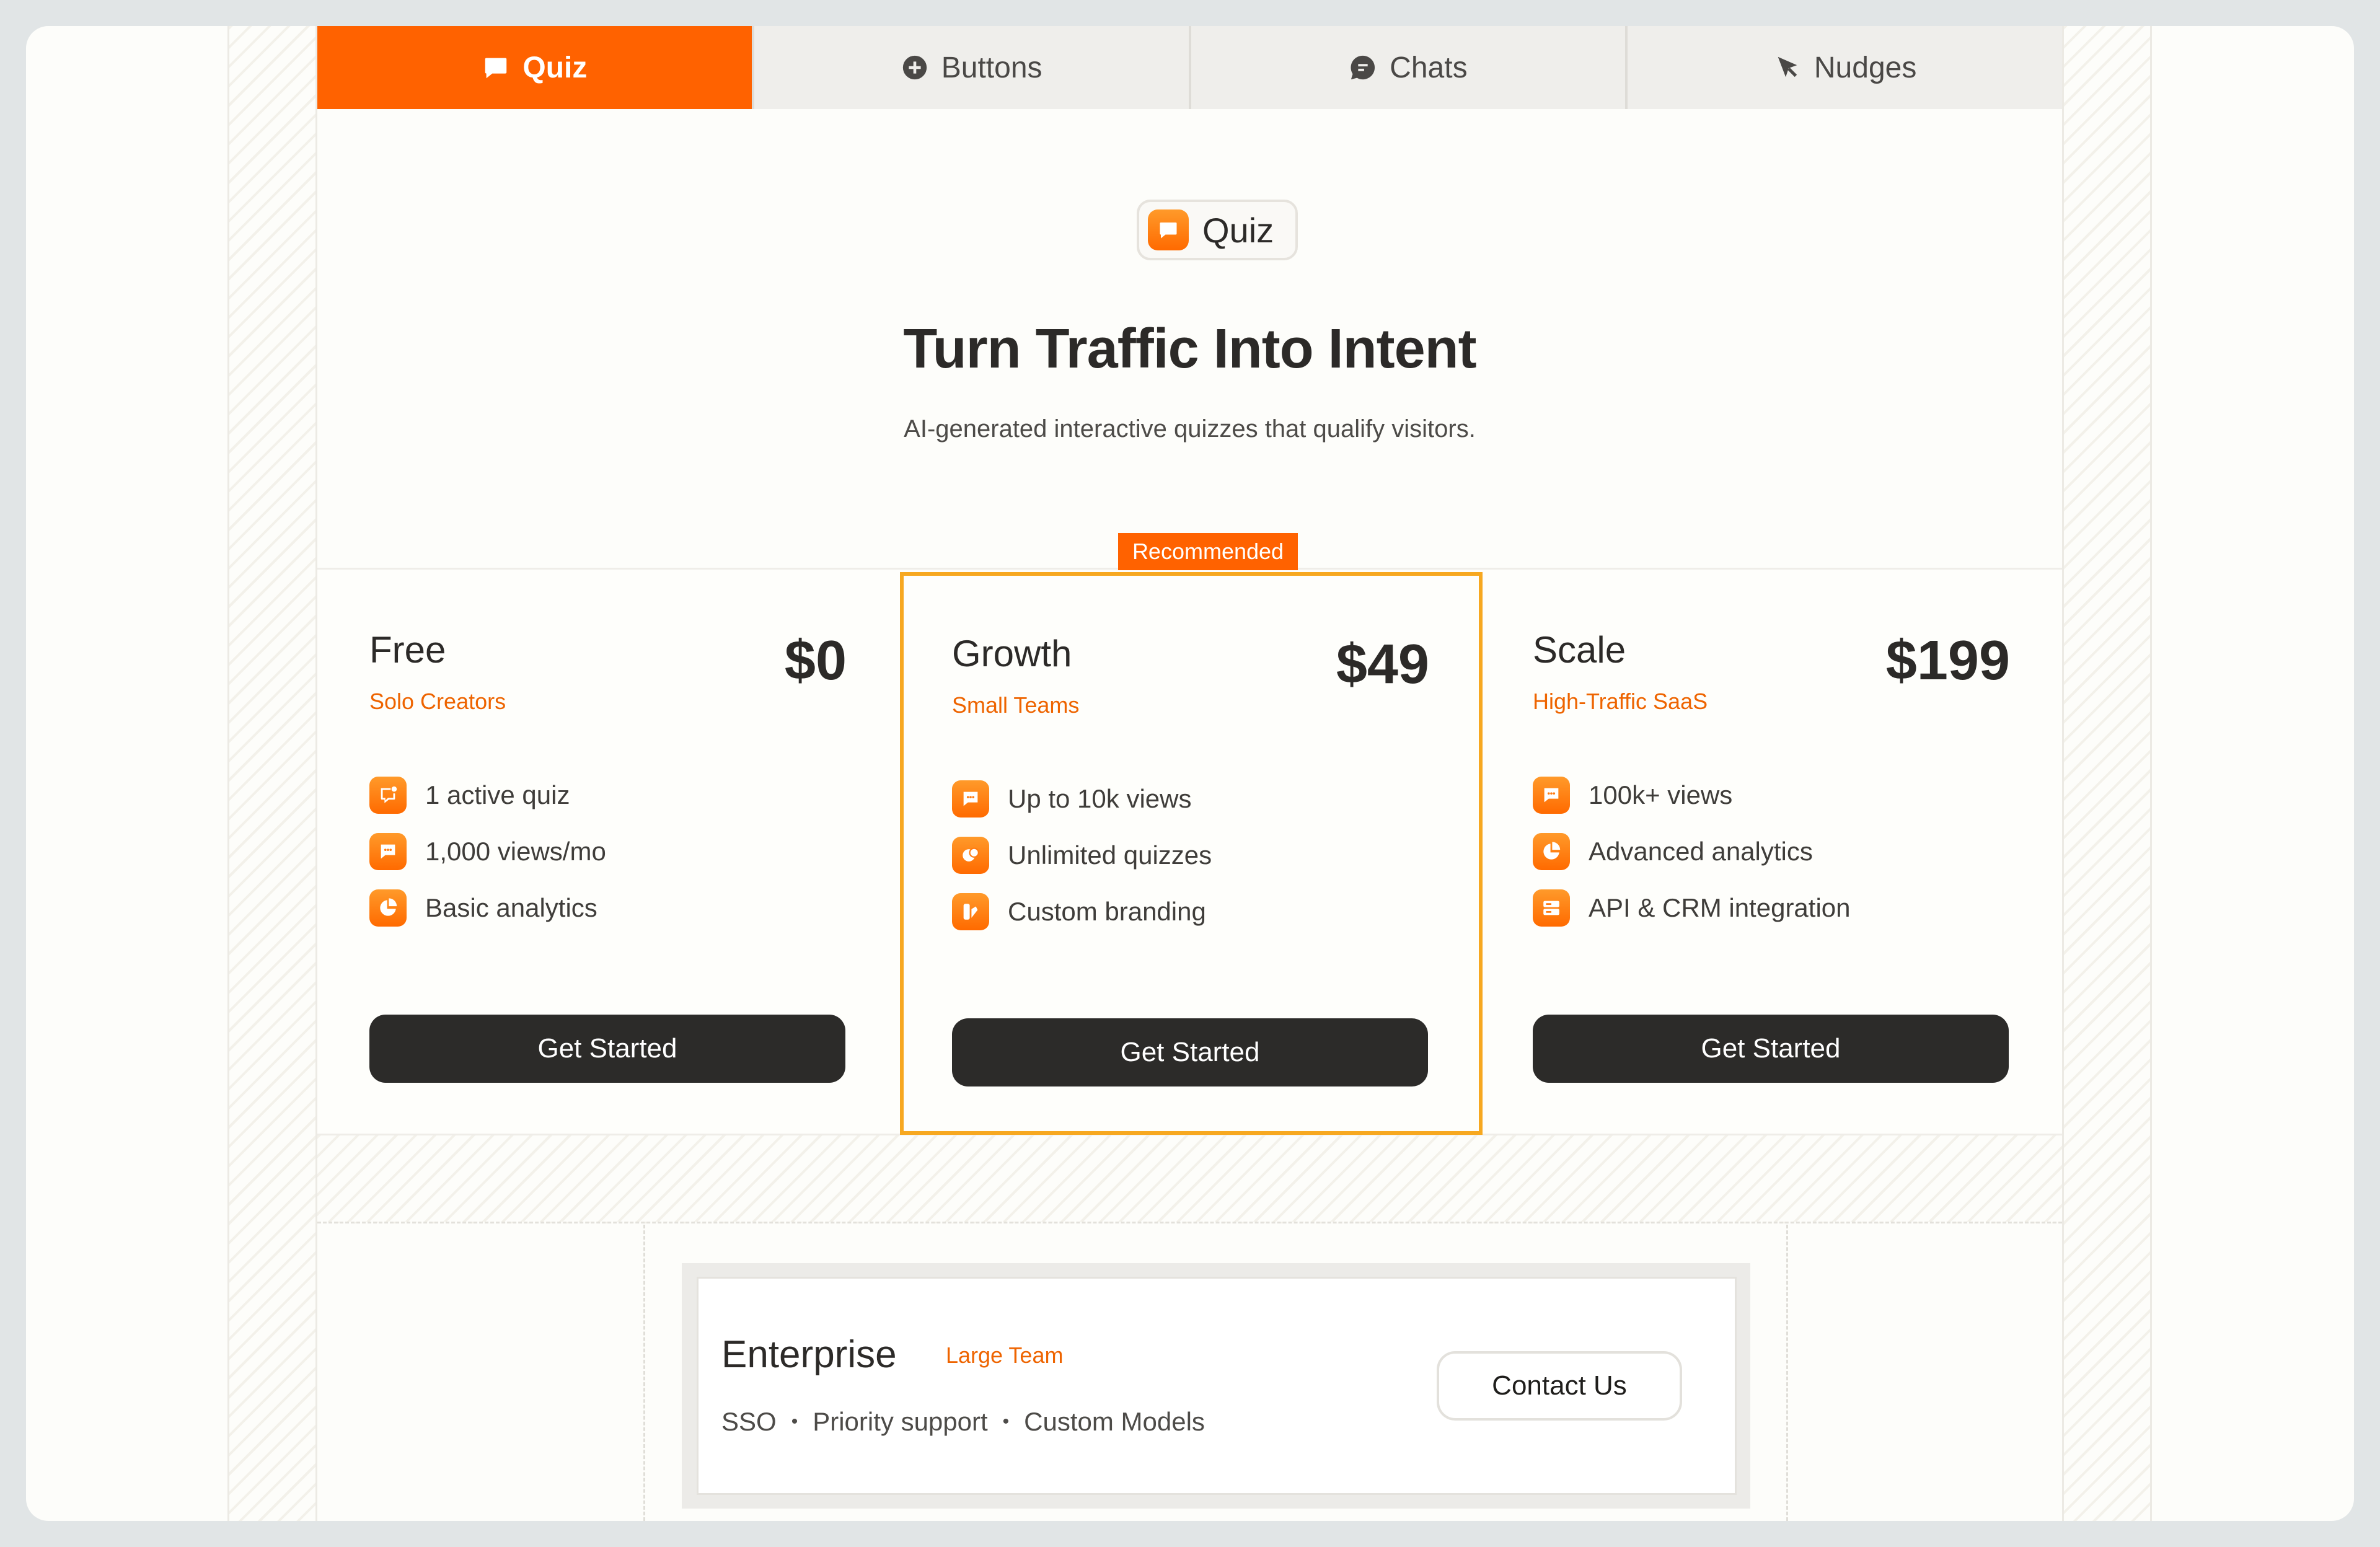 This screenshot has height=1547, width=2380. Describe the element at coordinates (1559, 1386) in the screenshot. I see `contact-us-button: Contact Us` at that location.